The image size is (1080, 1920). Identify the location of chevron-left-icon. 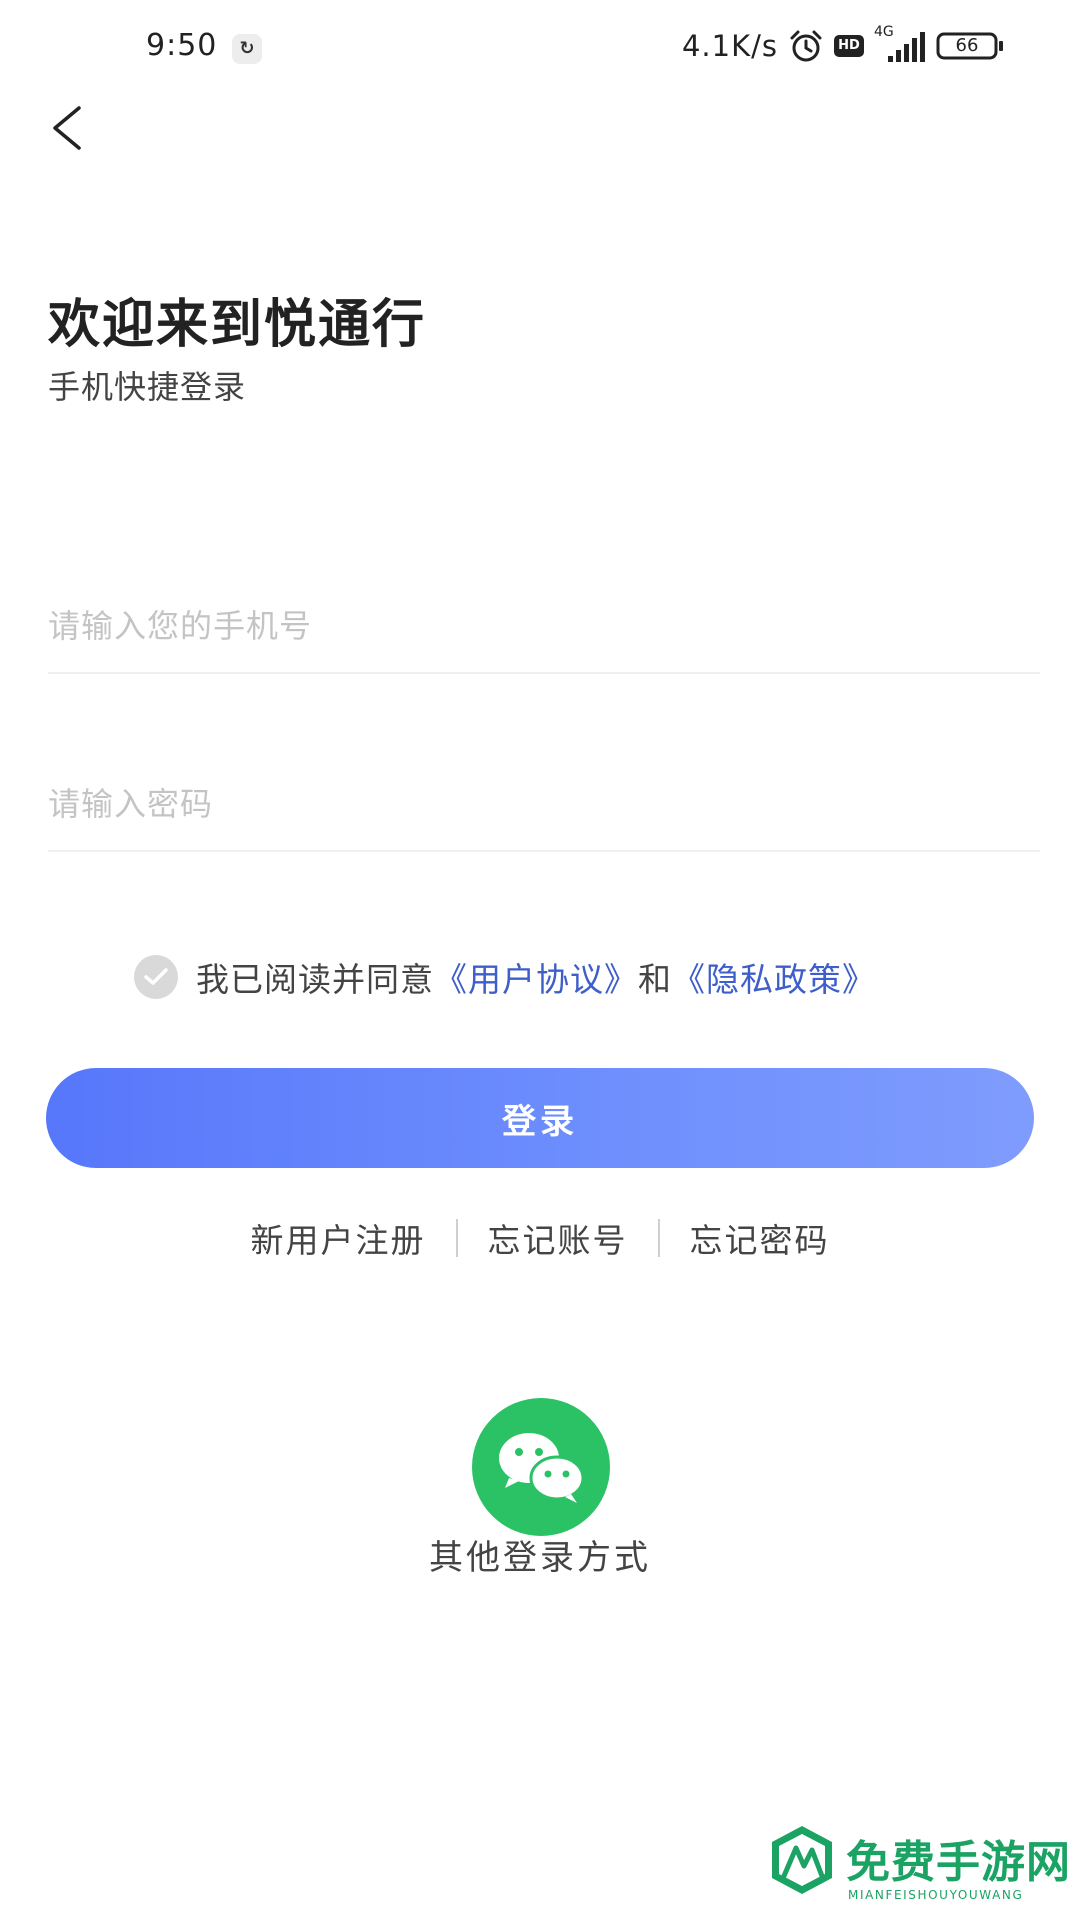
(67, 128).